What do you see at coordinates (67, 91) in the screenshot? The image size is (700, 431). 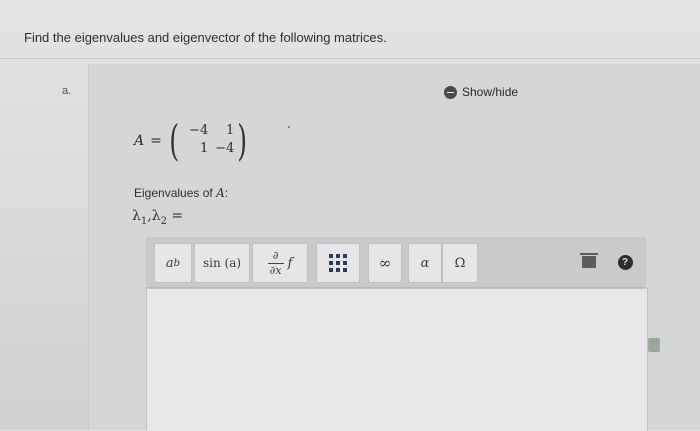 I see `part-label: a.` at bounding box center [67, 91].